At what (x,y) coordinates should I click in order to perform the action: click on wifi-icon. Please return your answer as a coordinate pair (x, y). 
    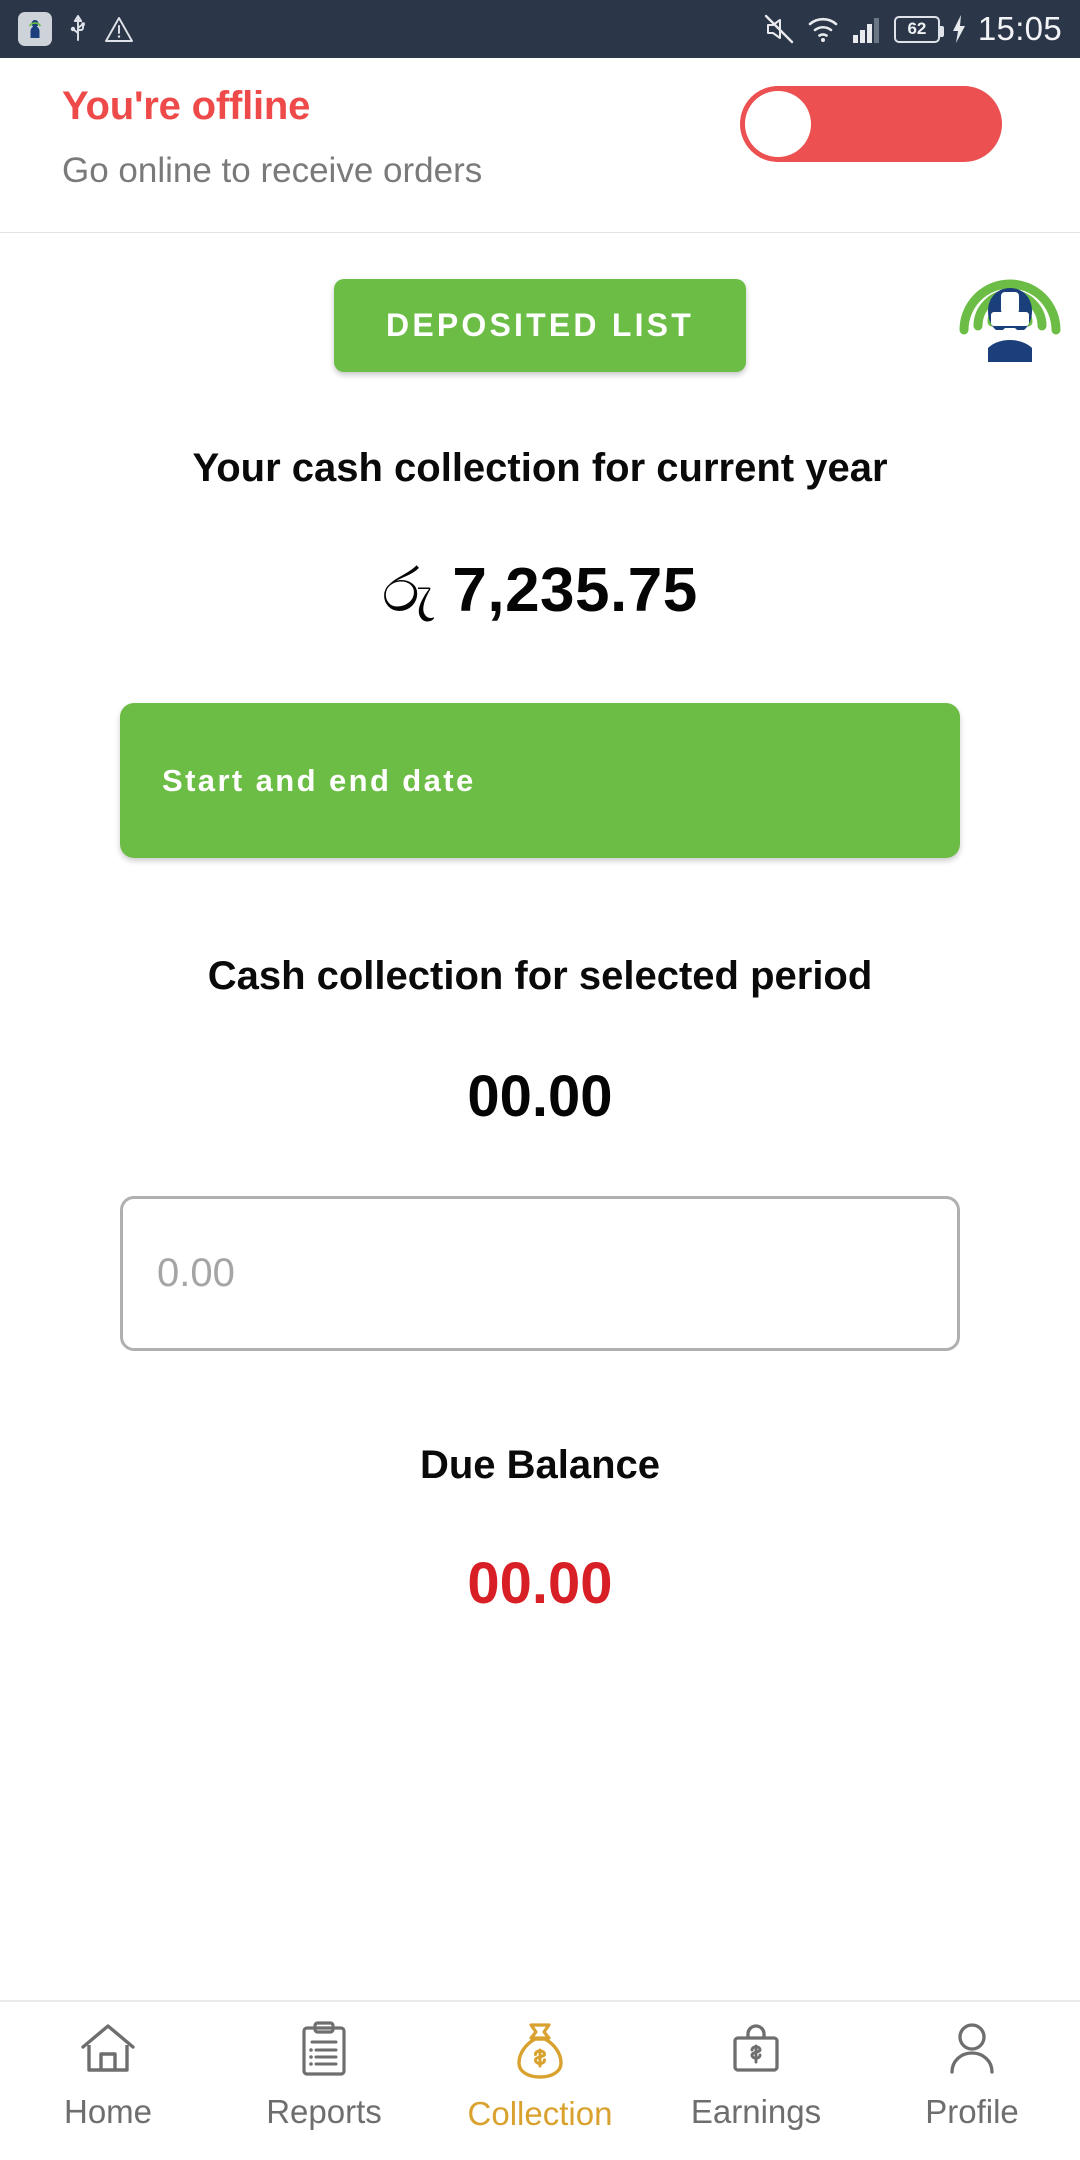
    Looking at the image, I should click on (823, 29).